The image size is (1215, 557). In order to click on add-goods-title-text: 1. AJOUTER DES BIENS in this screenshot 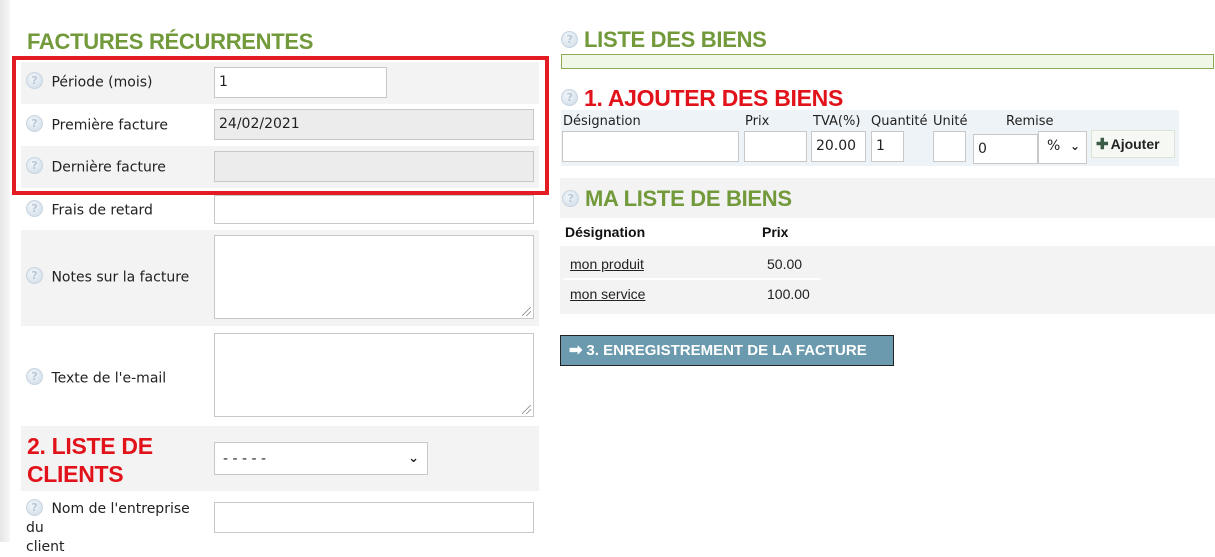, I will do `click(713, 98)`.